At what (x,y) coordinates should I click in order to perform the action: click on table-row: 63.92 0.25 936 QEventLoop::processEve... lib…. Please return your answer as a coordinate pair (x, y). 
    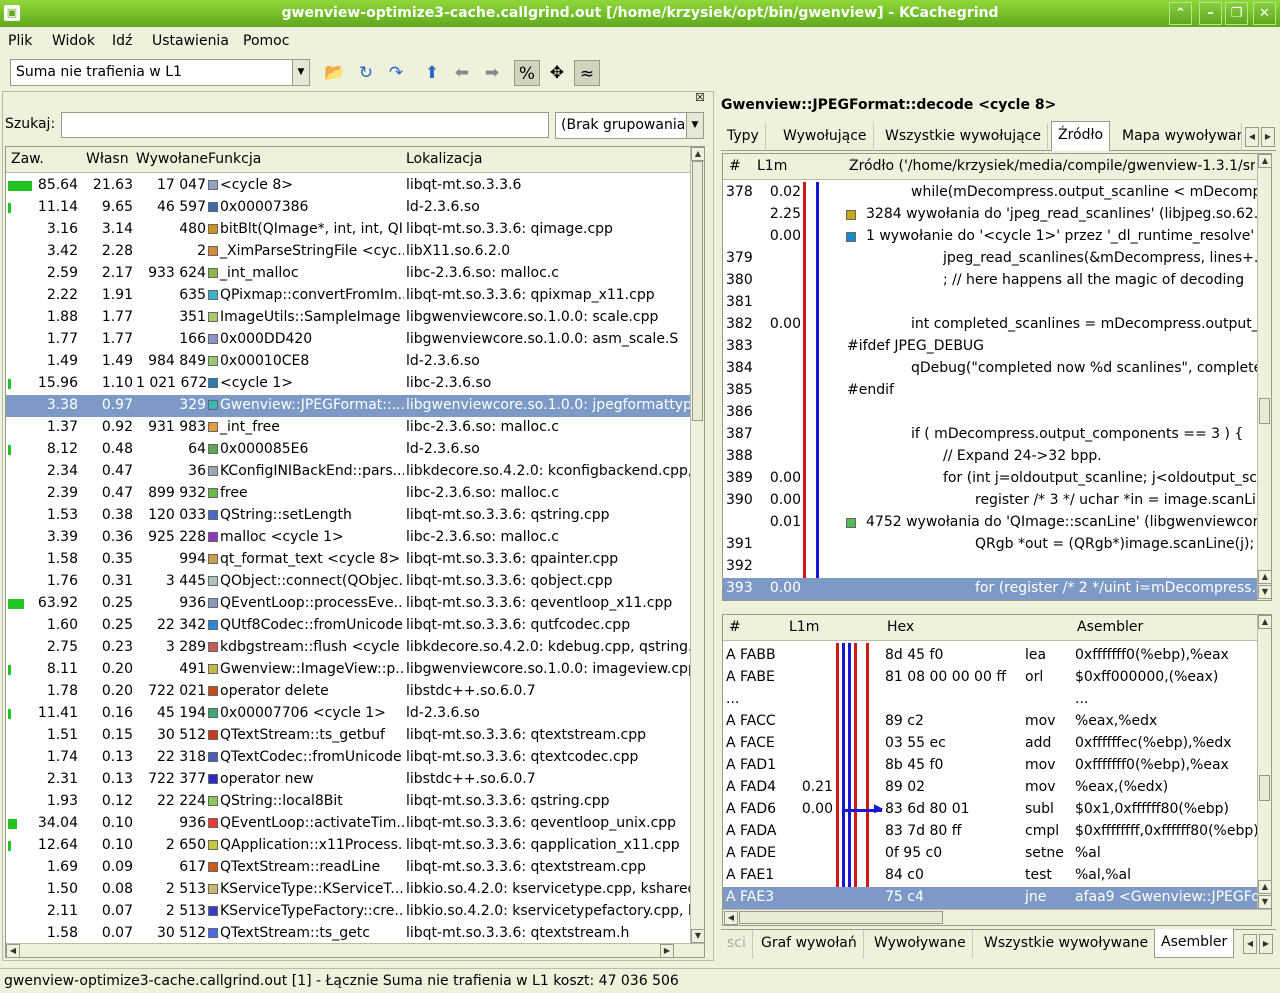
    Looking at the image, I should click on (348, 604).